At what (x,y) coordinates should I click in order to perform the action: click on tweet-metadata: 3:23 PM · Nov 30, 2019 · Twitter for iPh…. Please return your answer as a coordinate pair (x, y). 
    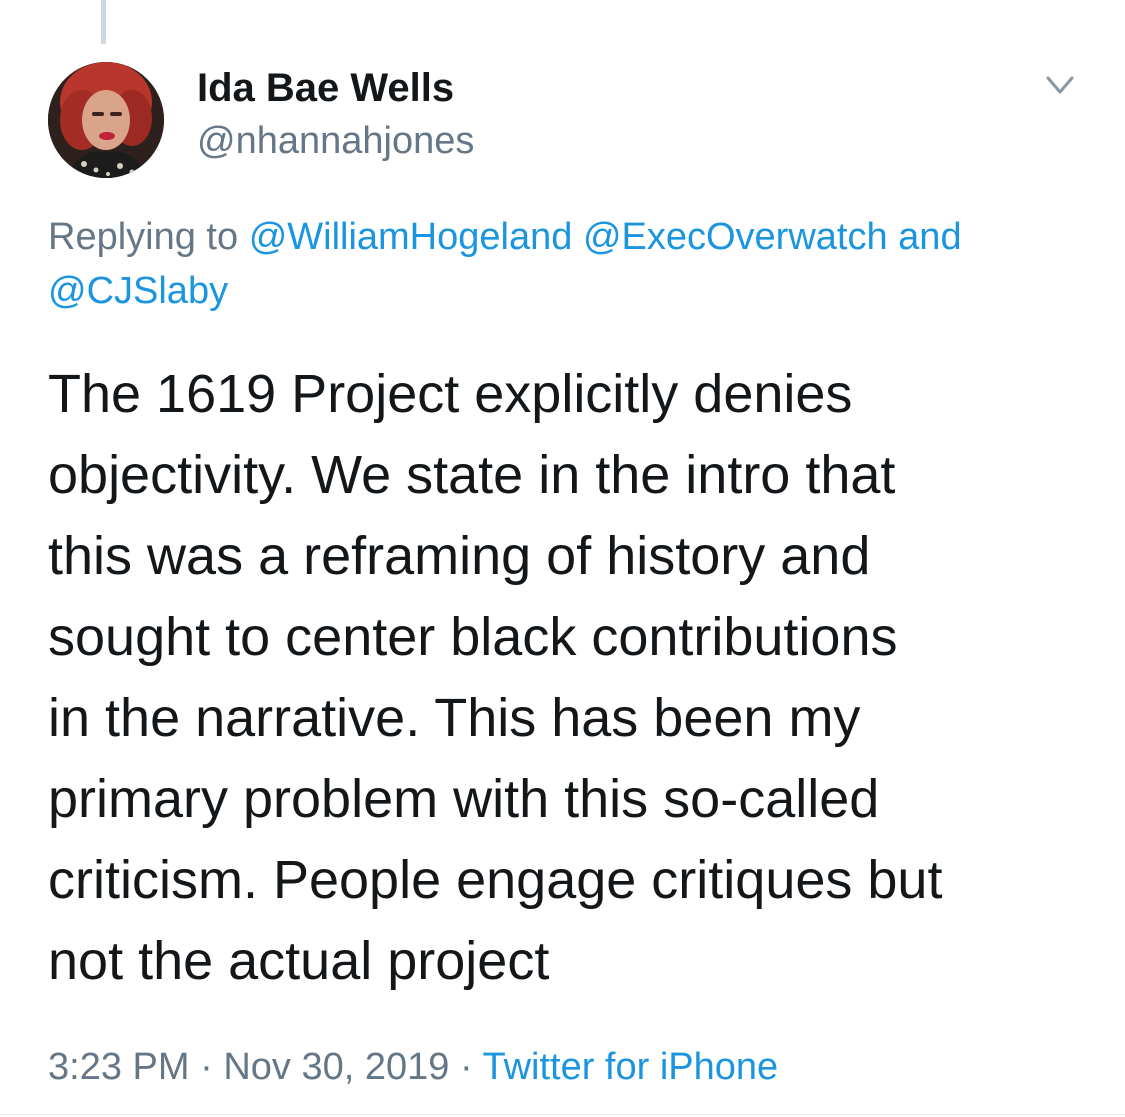
    Looking at the image, I should click on (413, 1067).